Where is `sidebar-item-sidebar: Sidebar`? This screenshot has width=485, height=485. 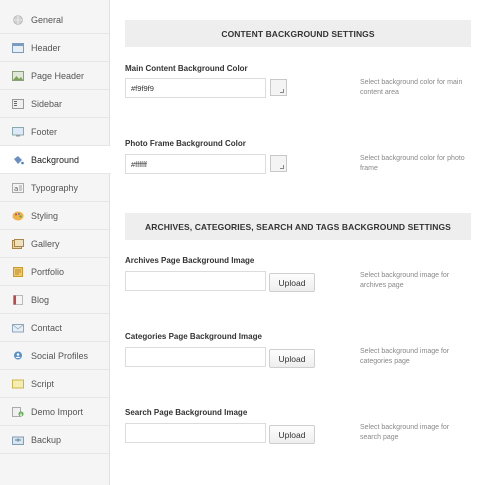 sidebar-item-sidebar: Sidebar is located at coordinates (54, 104).